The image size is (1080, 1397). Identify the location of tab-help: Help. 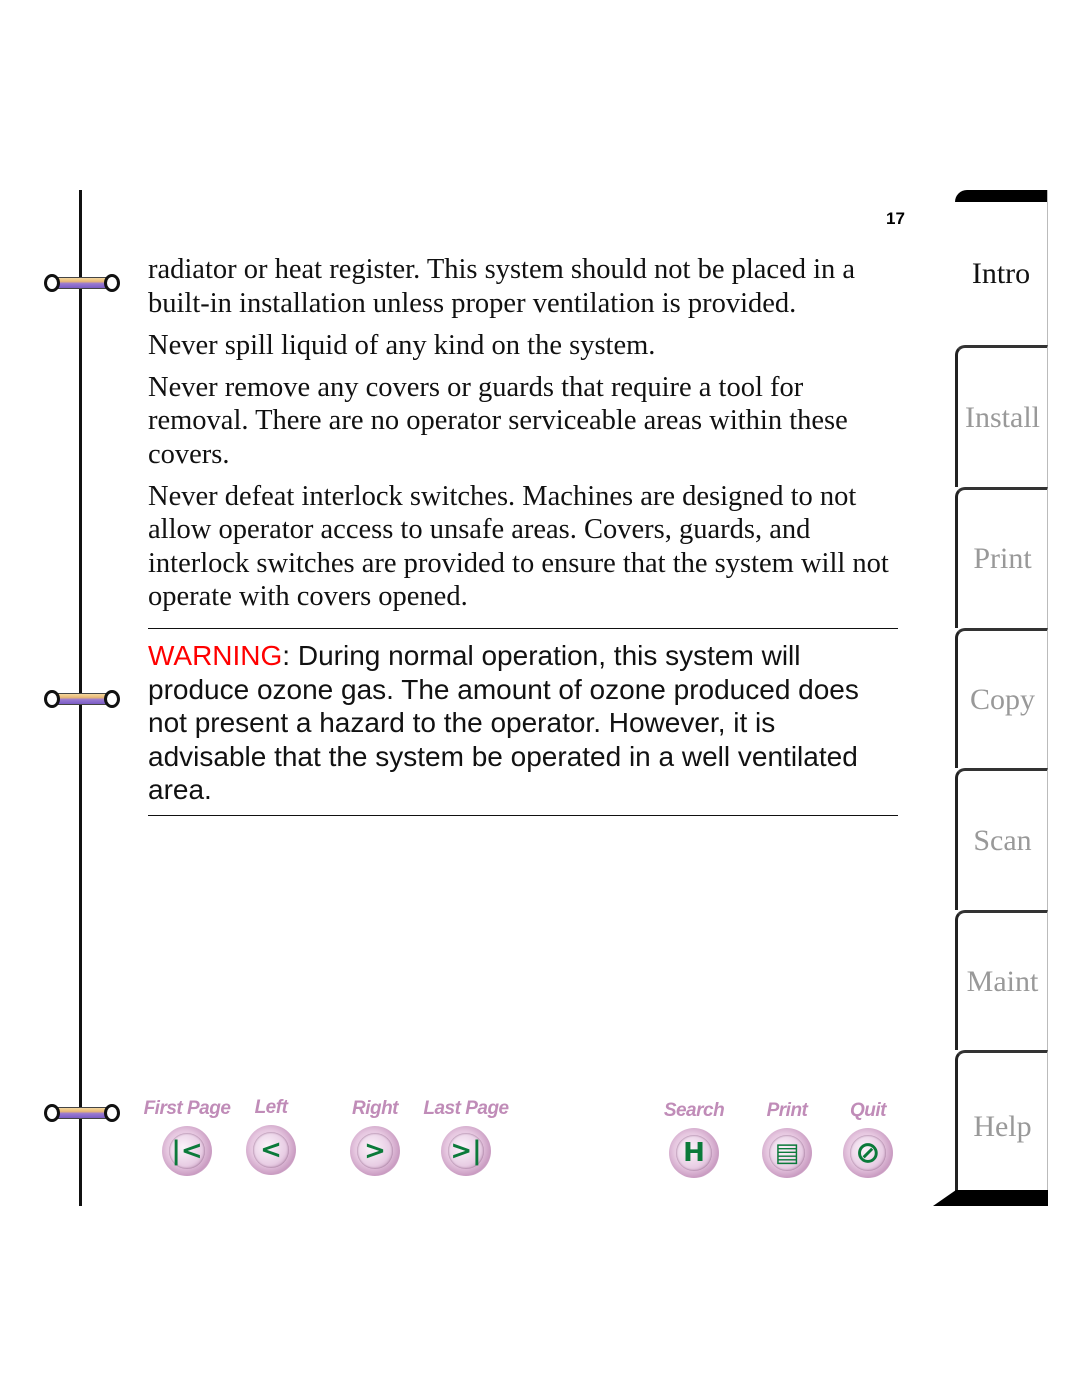
(1001, 1125).